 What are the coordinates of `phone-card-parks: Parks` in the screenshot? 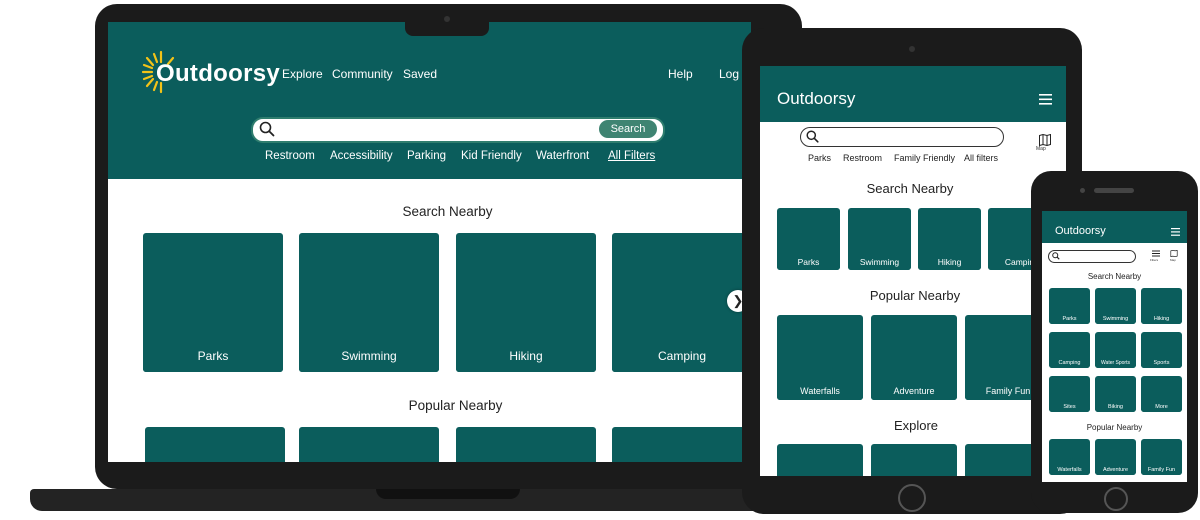 It's located at (1069, 306).